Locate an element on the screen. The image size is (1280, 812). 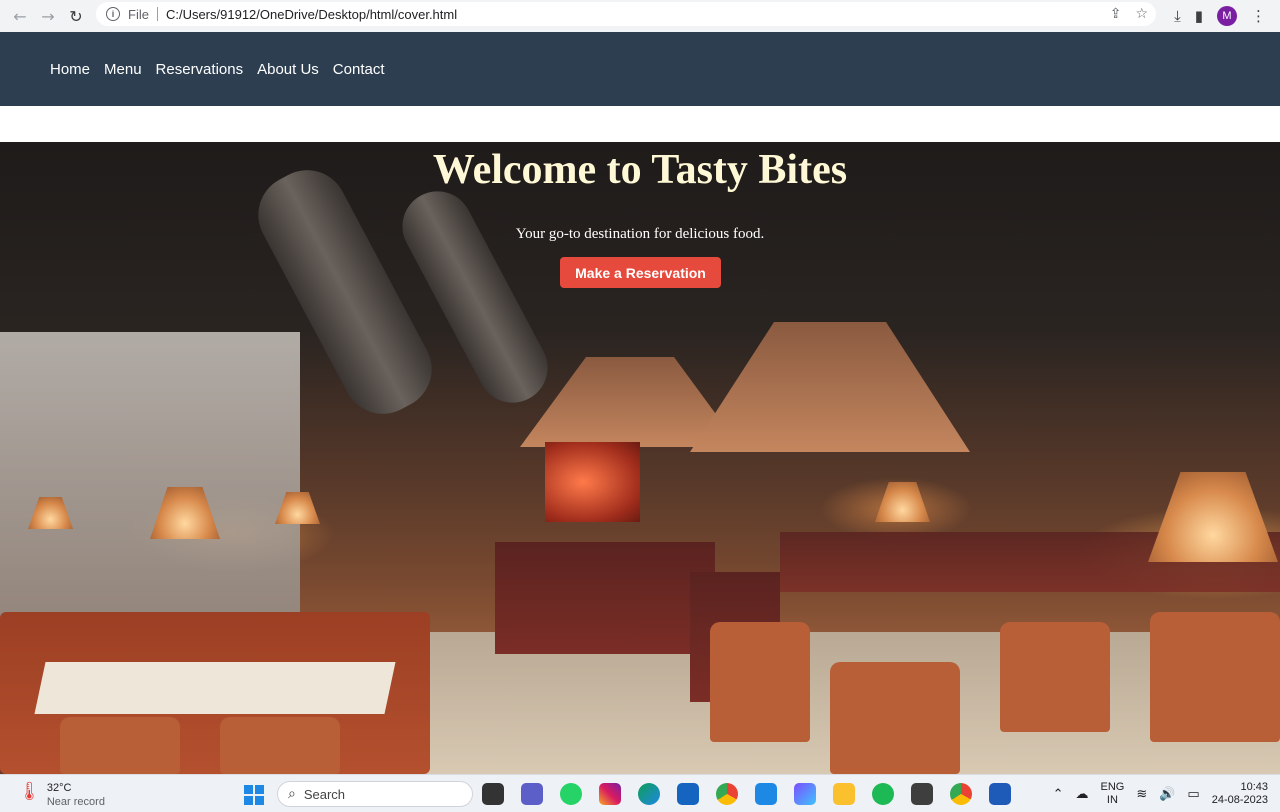
region-code: IN is located at coordinates (1112, 800).